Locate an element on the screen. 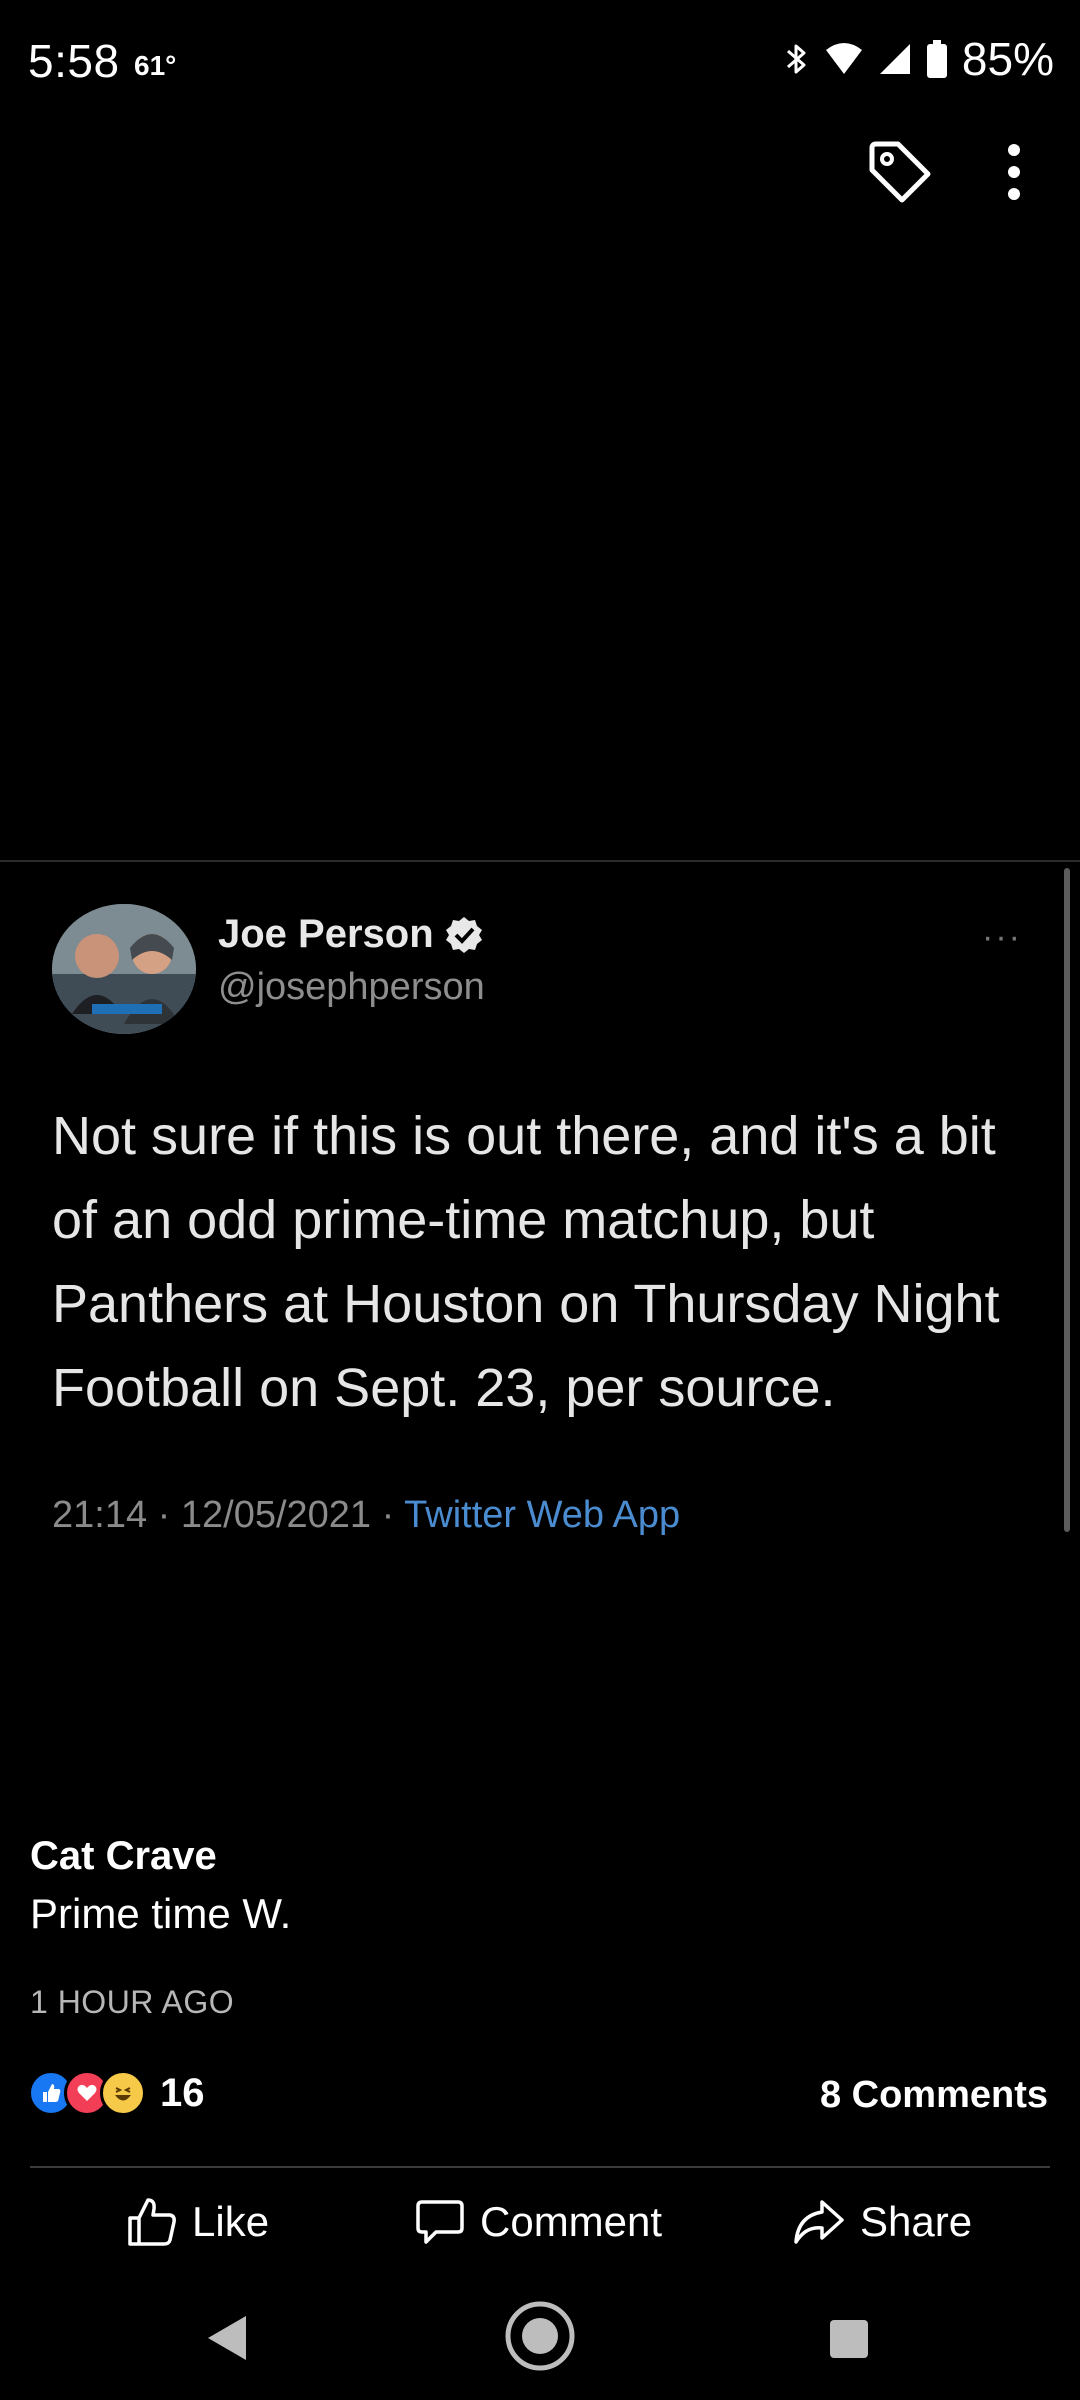 Image resolution: width=1080 pixels, height=2400 pixels. nav-home-button is located at coordinates (540, 2338).